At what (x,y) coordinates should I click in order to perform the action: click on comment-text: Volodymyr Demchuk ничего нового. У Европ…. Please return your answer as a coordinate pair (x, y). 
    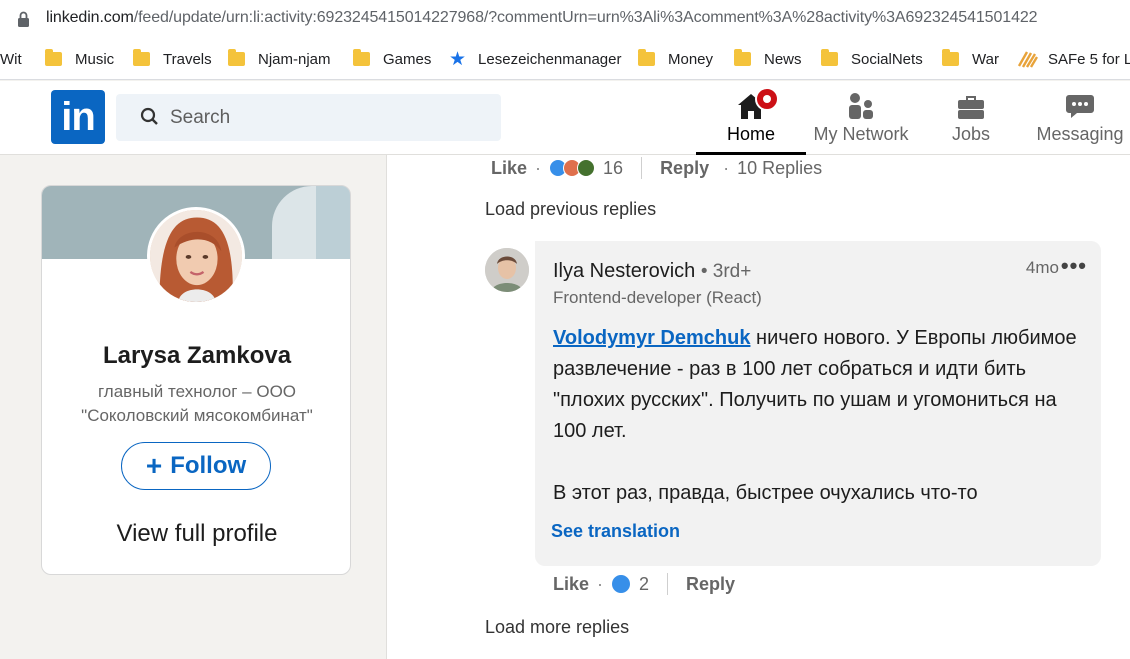
    Looking at the image, I should click on (815, 384).